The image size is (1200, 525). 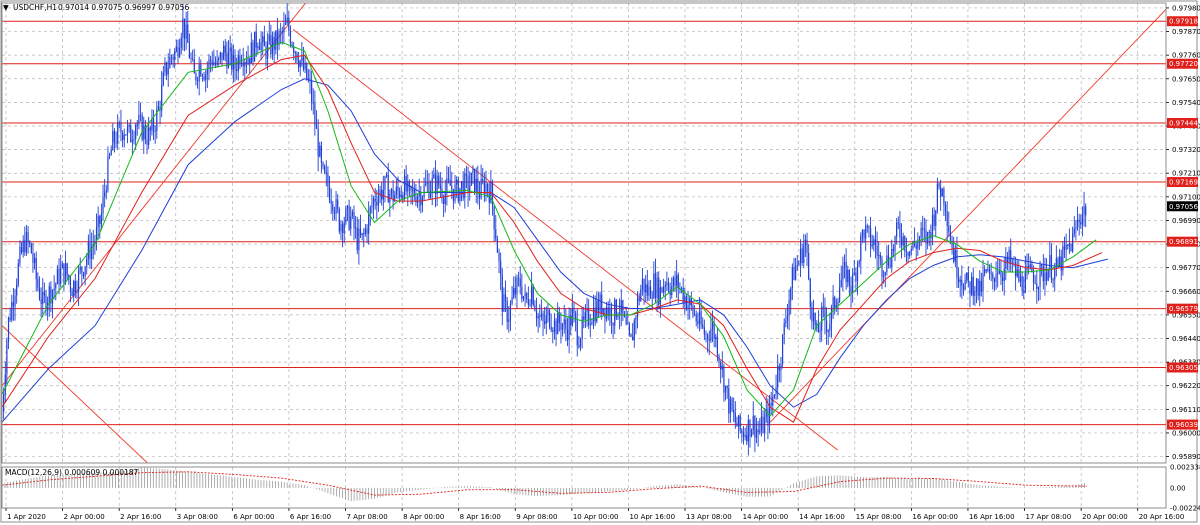 What do you see at coordinates (6, 7) in the screenshot?
I see `chart-menu-icon: ▼` at bounding box center [6, 7].